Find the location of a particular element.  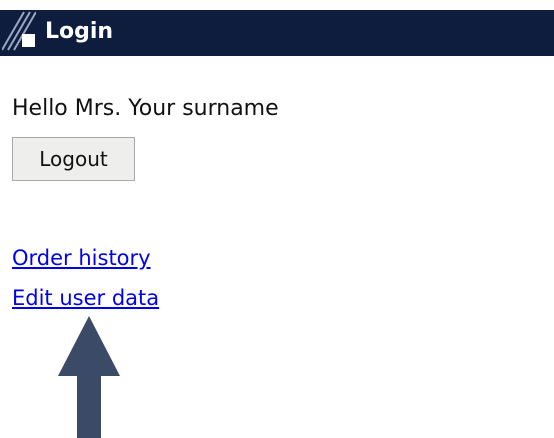

logout-button: Logout is located at coordinates (73, 159).